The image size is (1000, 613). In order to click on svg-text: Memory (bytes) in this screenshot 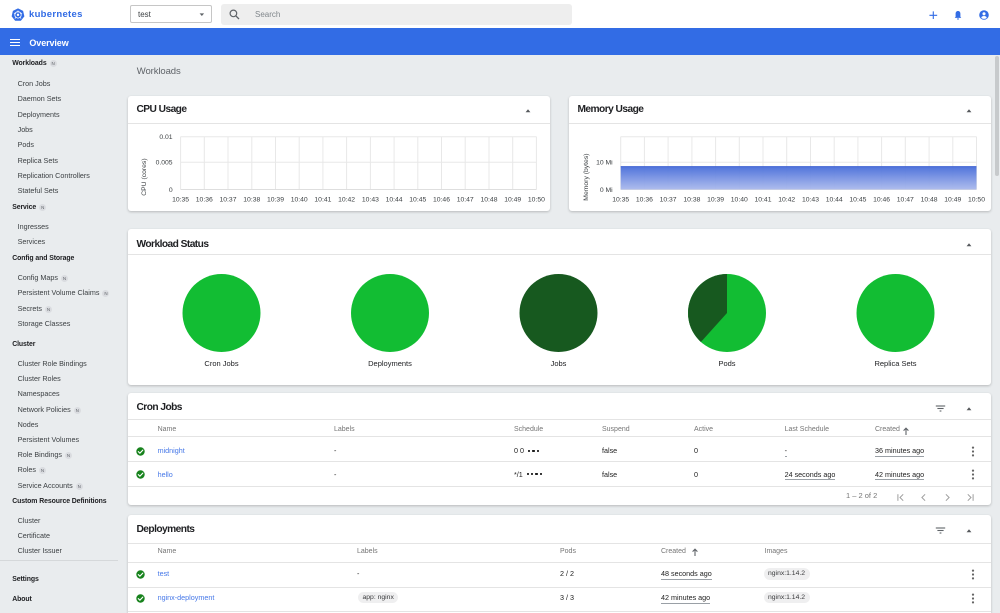, I will do `click(586, 176)`.